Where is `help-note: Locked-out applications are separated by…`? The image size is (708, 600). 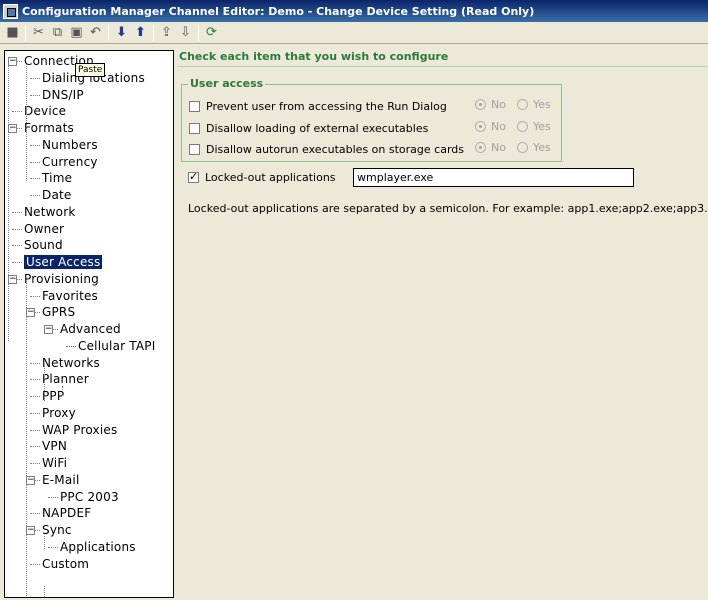 help-note: Locked-out applications are separated by… is located at coordinates (448, 208).